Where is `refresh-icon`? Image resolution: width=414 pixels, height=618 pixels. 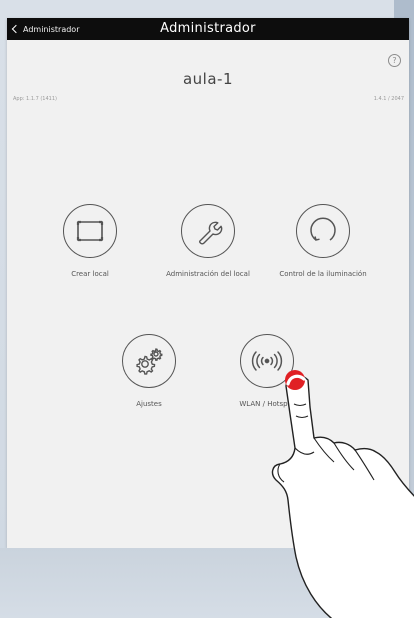
refresh-icon is located at coordinates (323, 229).